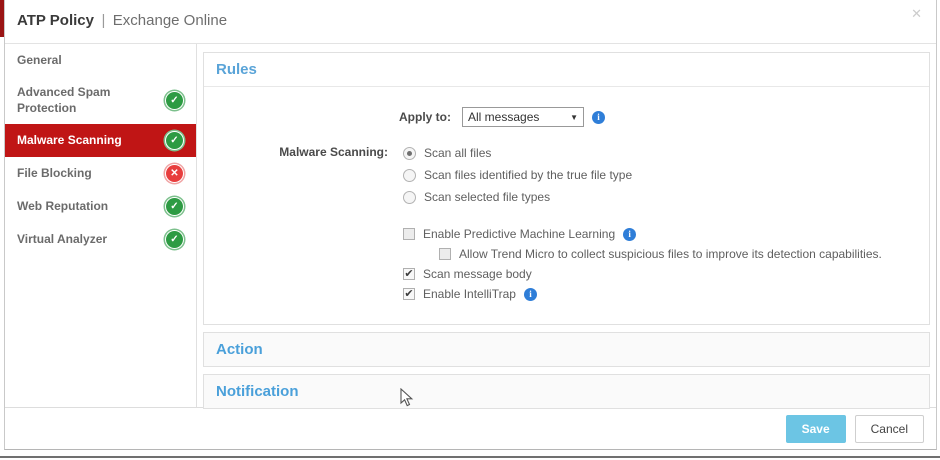  What do you see at coordinates (642, 153) in the screenshot?
I see `radio-scan-all-files: Scan all files` at bounding box center [642, 153].